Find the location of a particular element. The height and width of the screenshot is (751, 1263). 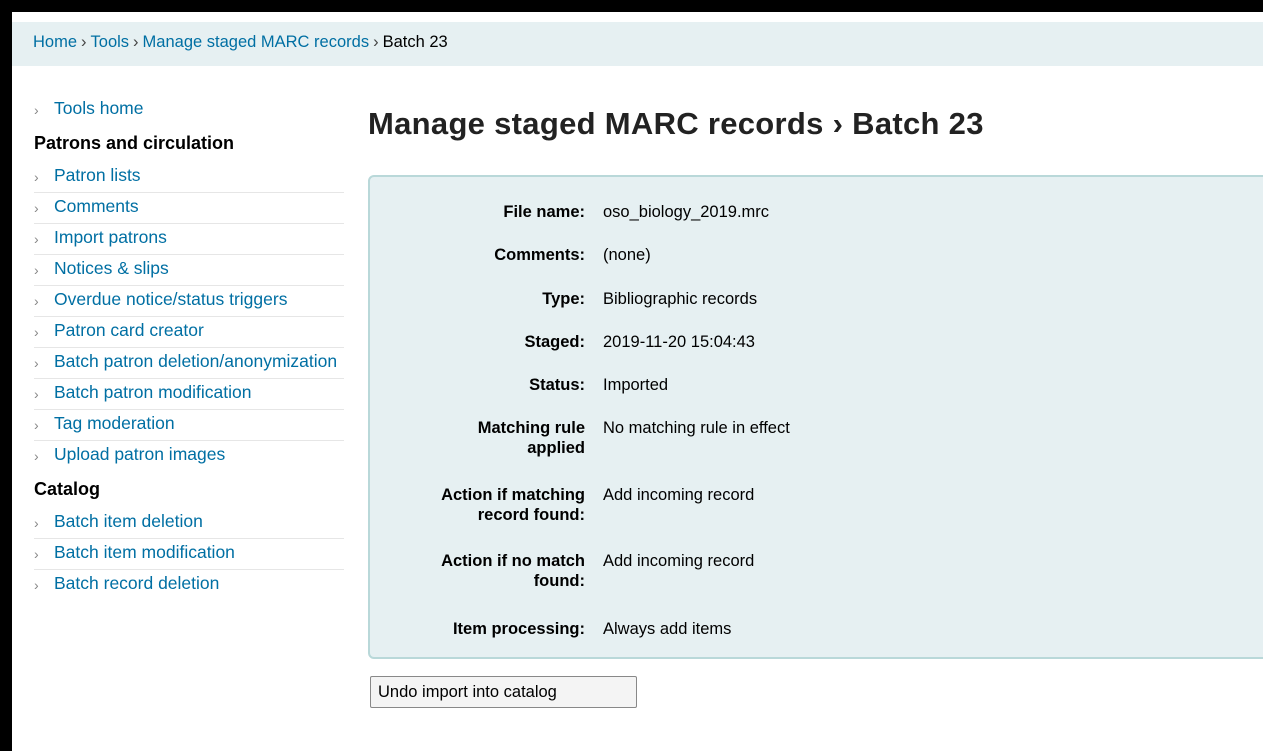

detail-label: Action if no match found: is located at coordinates (497, 571).